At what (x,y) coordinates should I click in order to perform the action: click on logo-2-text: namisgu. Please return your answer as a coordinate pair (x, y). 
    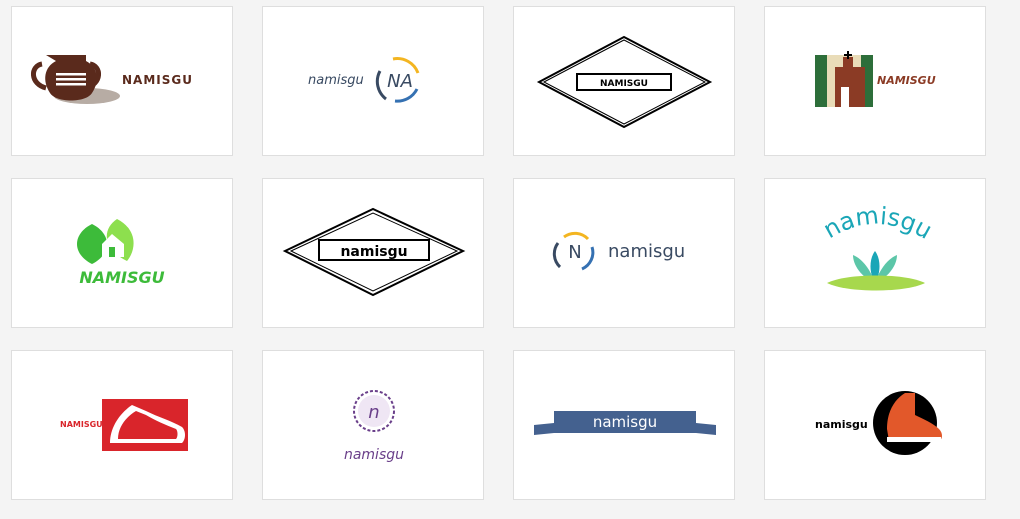
    Looking at the image, I should click on (336, 80).